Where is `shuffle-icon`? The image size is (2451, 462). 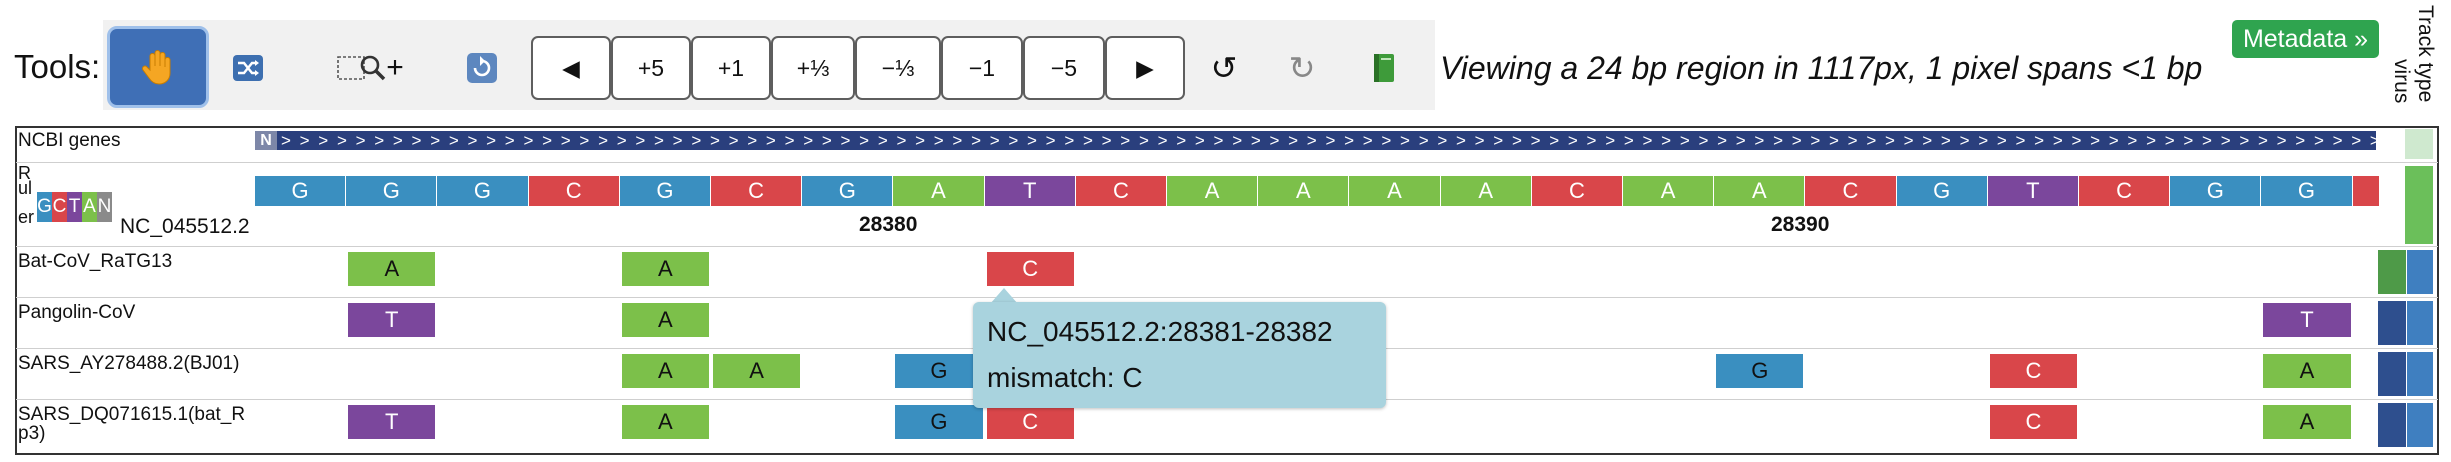
shuffle-icon is located at coordinates (248, 68).